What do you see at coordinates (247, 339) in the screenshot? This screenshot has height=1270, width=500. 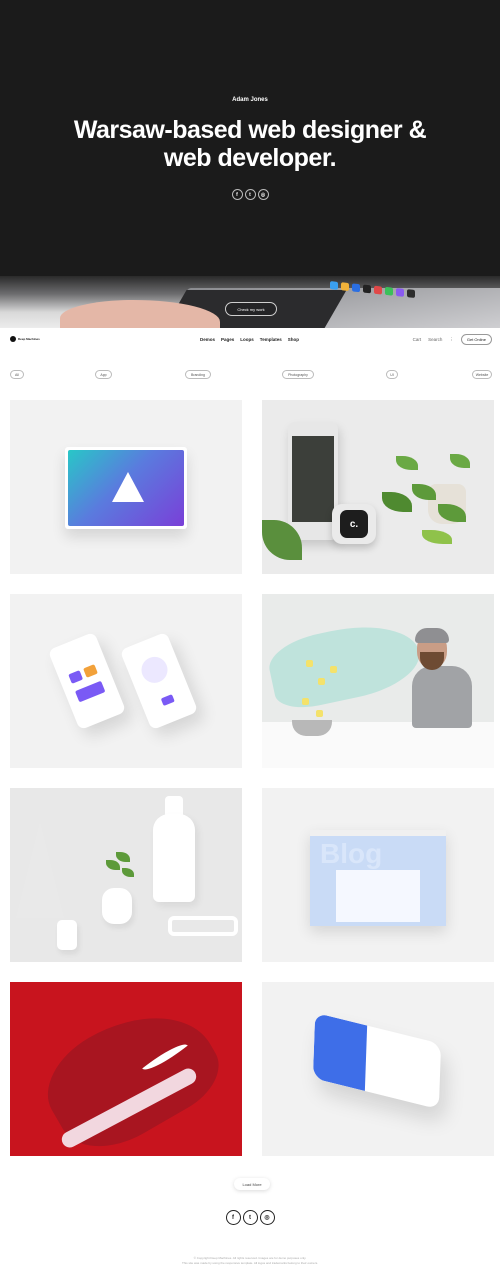 I see `menu-item-loops: Loops` at bounding box center [247, 339].